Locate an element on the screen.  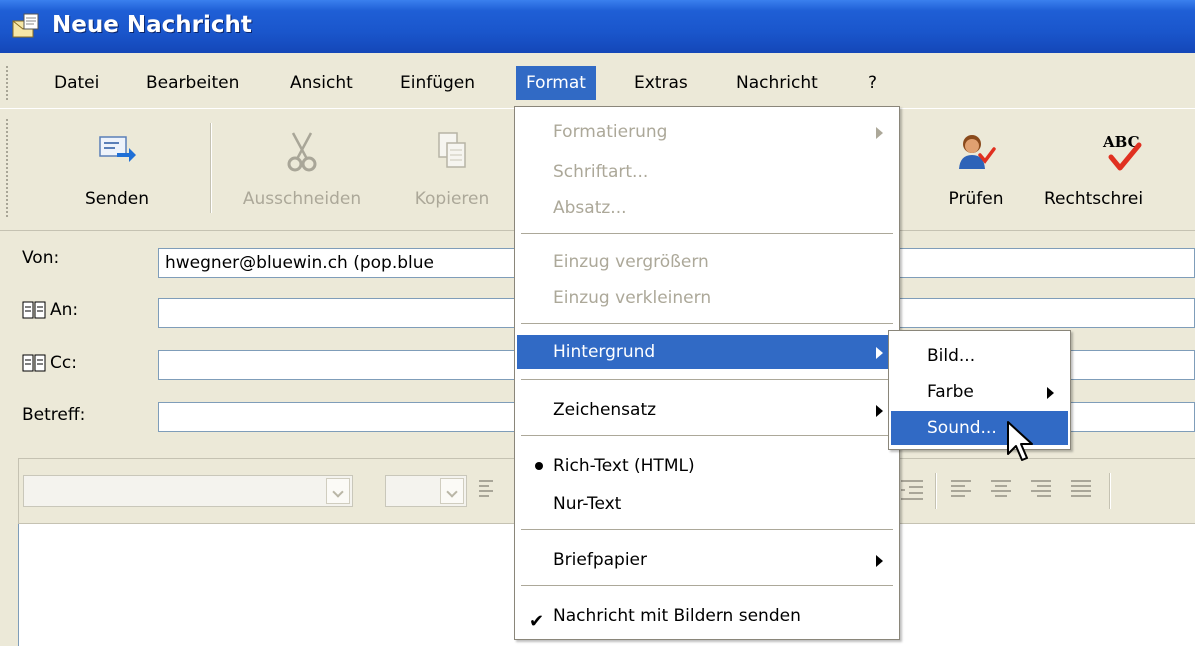
align-center-icon is located at coordinates (1001, 492).